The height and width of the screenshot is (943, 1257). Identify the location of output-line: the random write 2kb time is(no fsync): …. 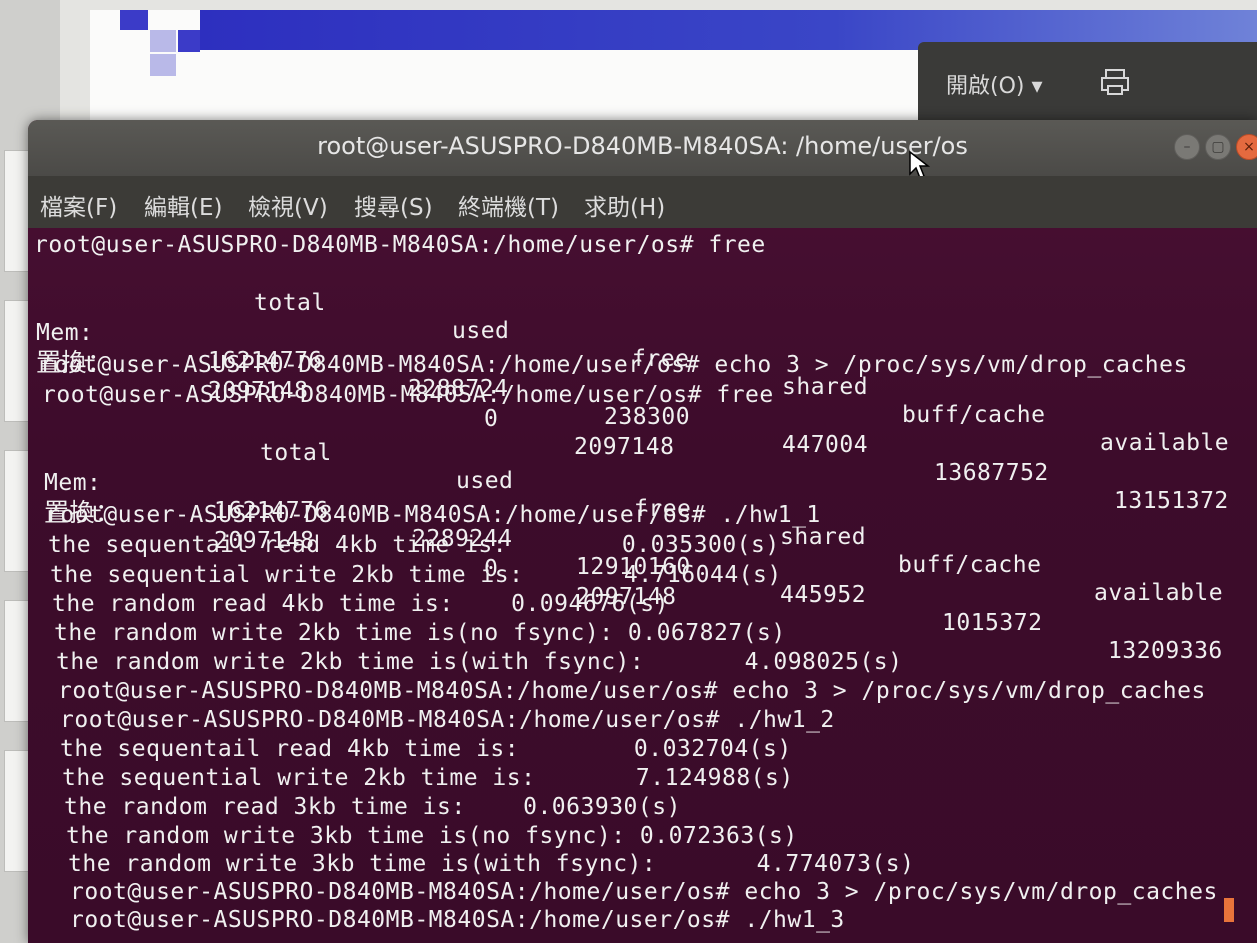
(420, 633).